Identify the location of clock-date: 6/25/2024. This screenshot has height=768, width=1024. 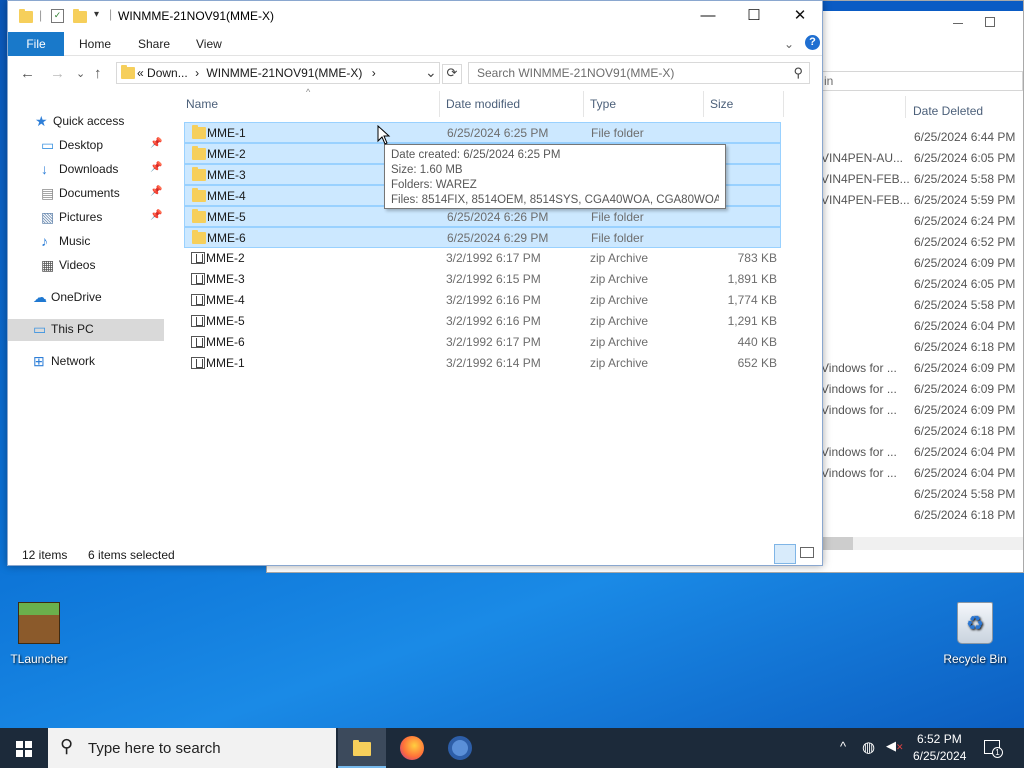
(939, 756).